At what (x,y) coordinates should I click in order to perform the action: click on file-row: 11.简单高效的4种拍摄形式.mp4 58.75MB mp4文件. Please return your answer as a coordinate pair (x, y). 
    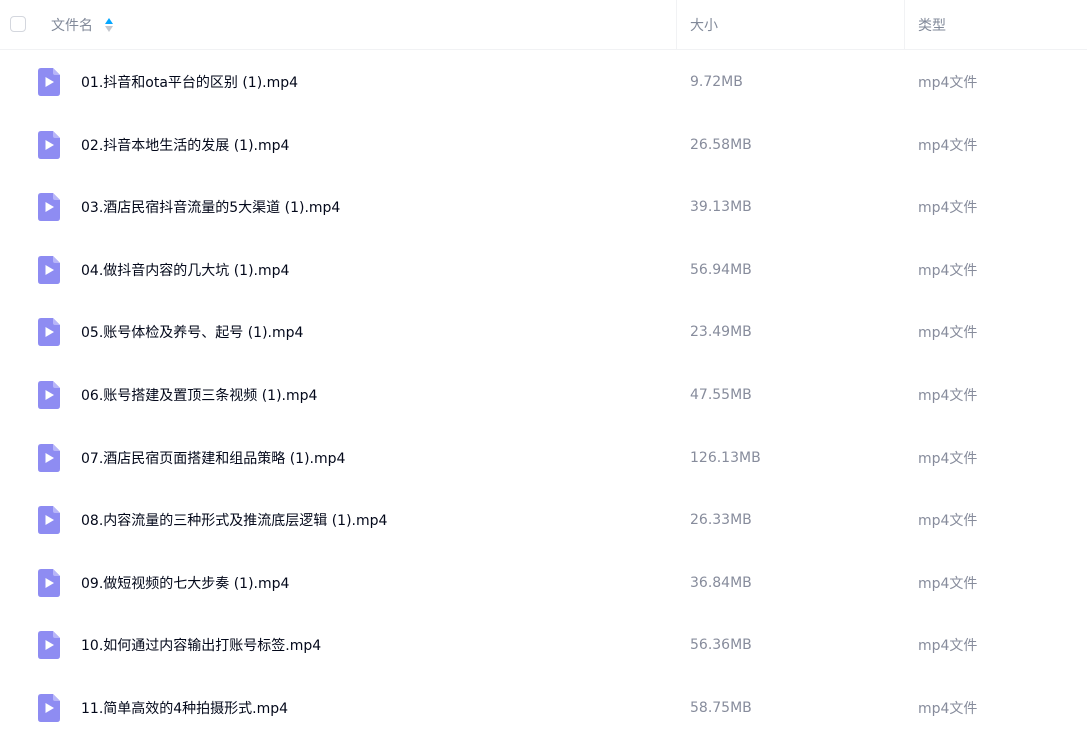
    Looking at the image, I should click on (543, 708).